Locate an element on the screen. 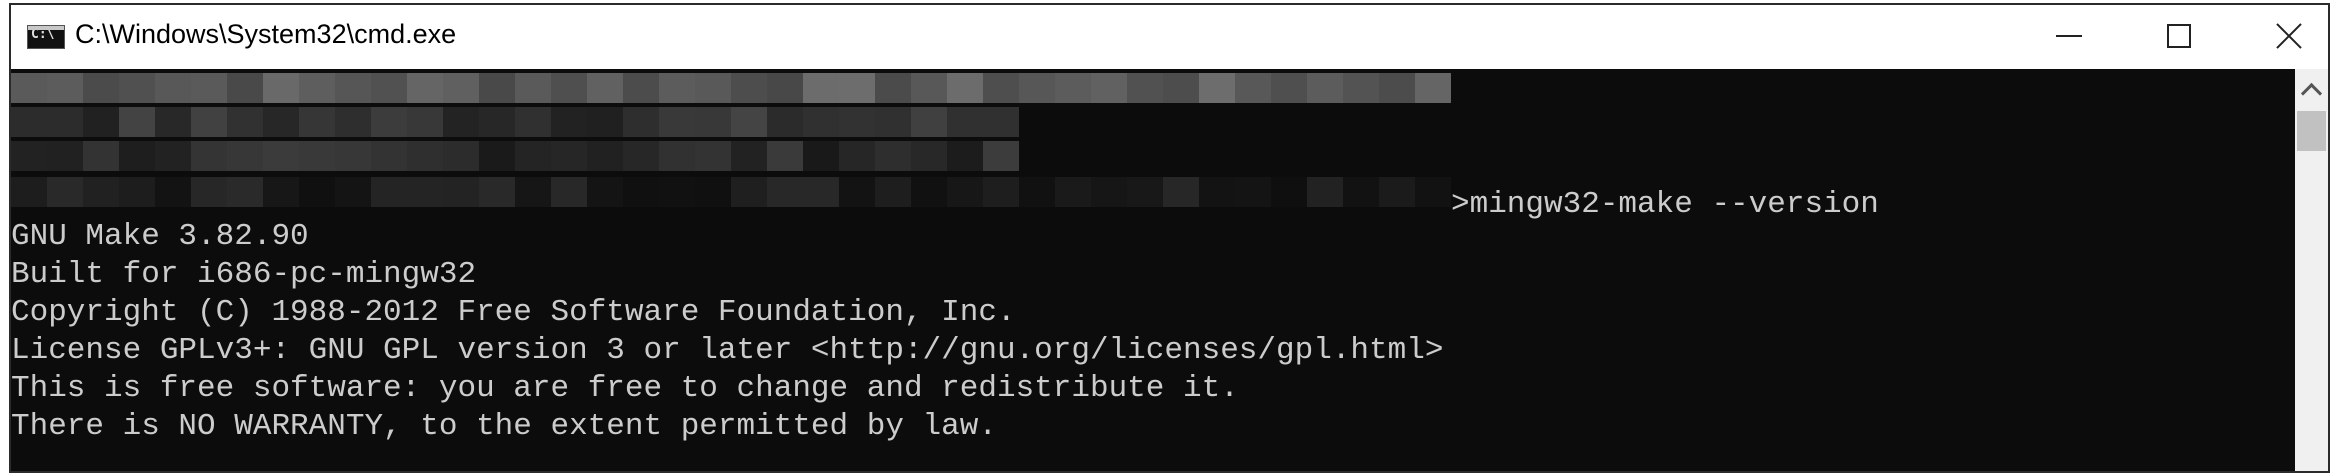 This screenshot has height=476, width=2340. maximize-button is located at coordinates (2179, 36).